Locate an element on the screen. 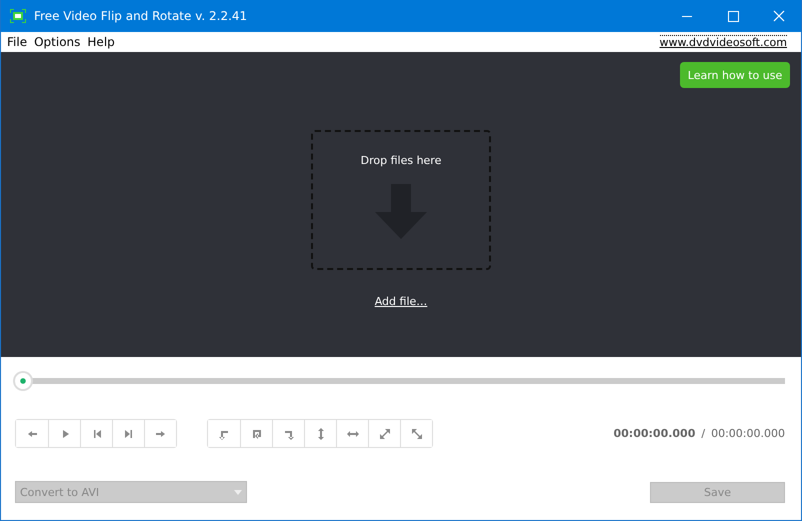 This screenshot has height=521, width=802. slider-handle is located at coordinates (23, 381).